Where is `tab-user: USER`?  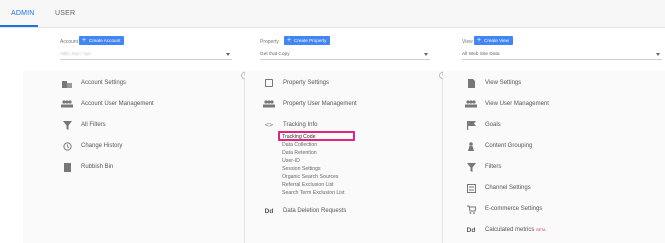 tab-user: USER is located at coordinates (65, 13).